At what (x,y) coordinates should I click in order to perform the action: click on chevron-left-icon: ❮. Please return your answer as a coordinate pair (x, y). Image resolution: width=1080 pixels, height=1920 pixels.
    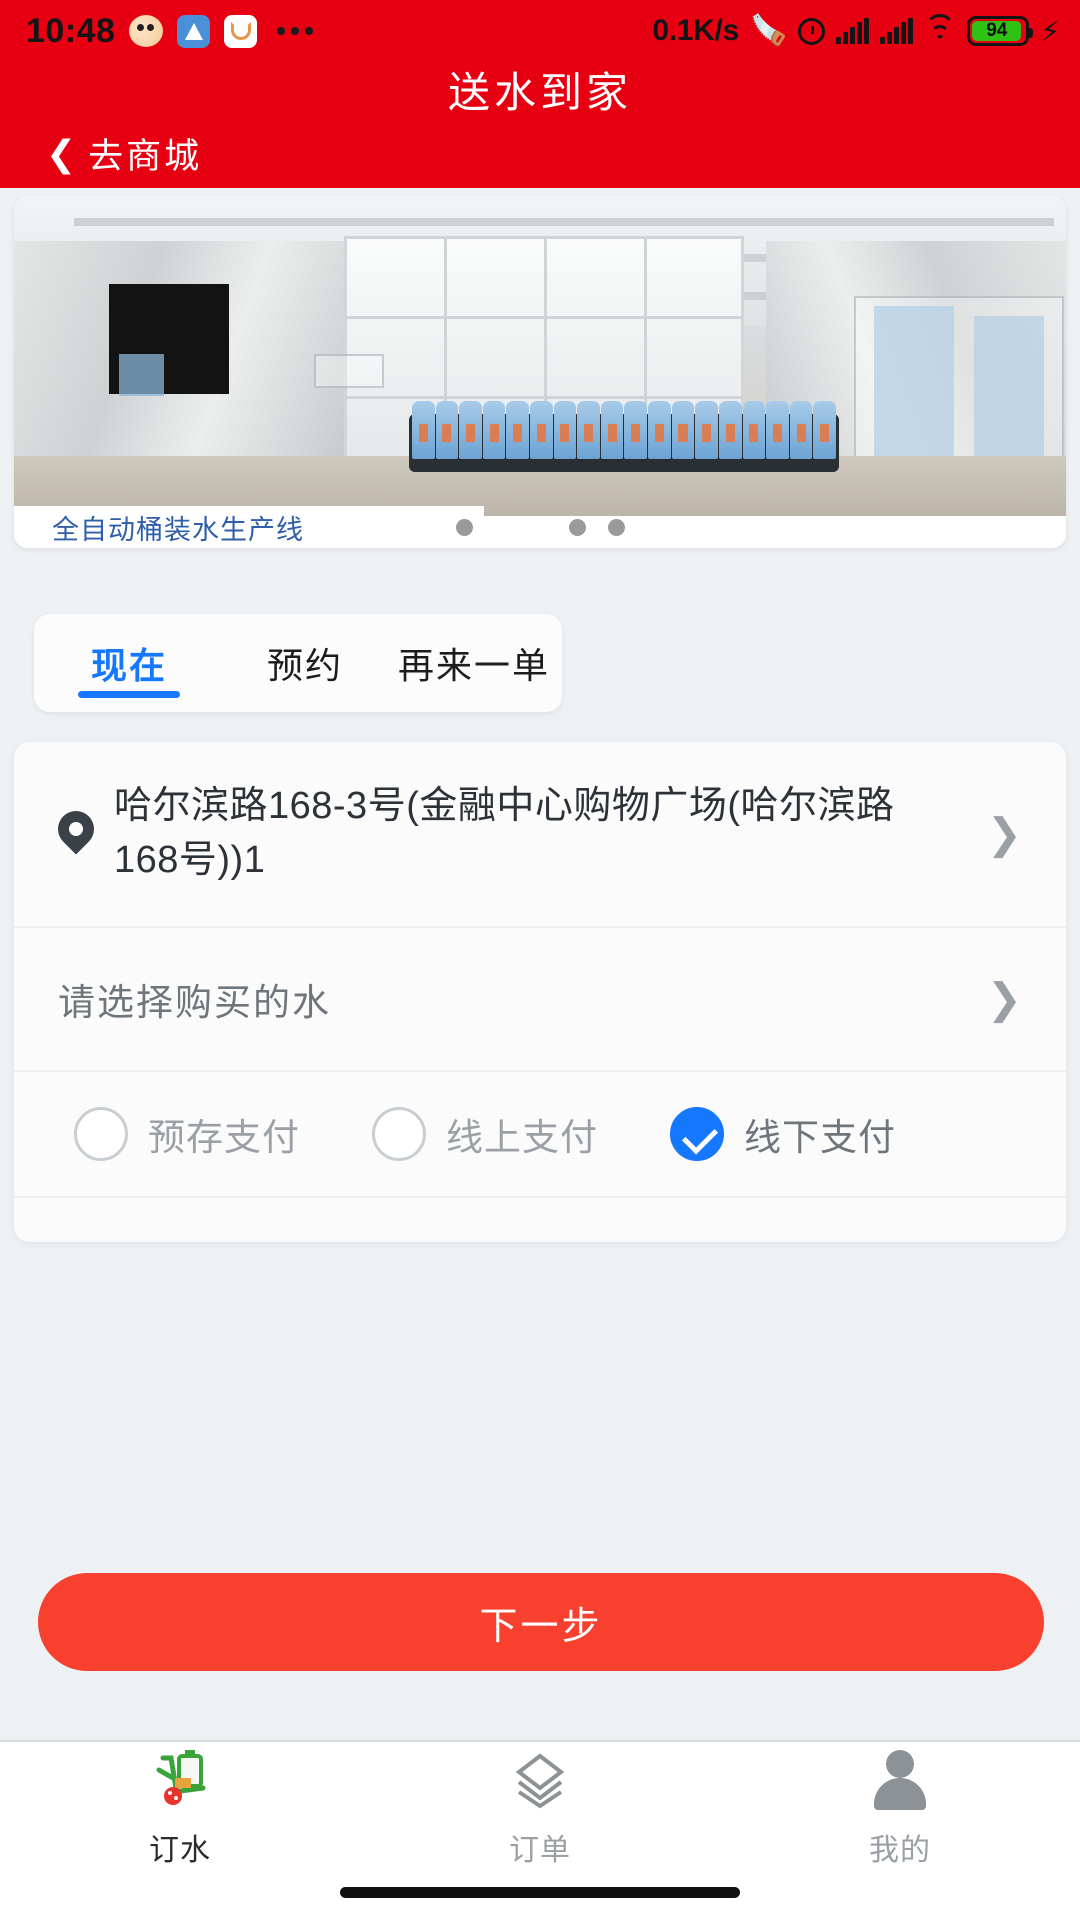
    Looking at the image, I should click on (61, 153).